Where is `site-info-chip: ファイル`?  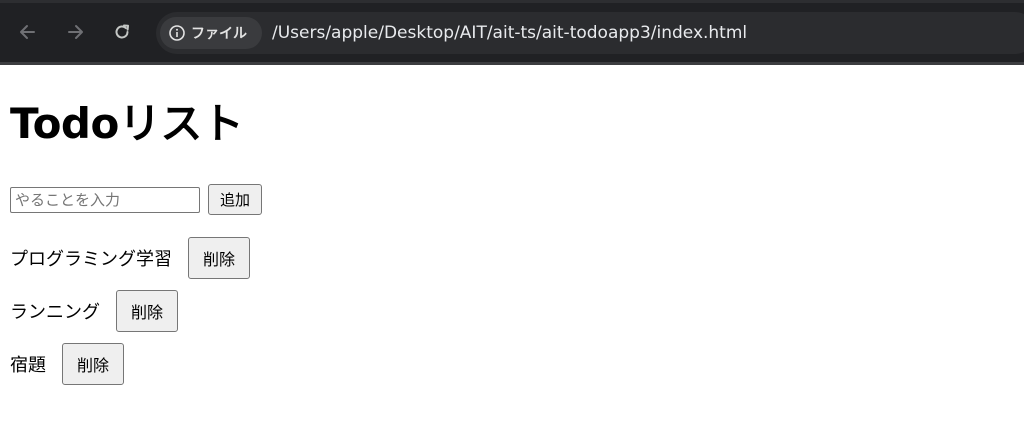
site-info-chip: ファイル is located at coordinates (211, 33).